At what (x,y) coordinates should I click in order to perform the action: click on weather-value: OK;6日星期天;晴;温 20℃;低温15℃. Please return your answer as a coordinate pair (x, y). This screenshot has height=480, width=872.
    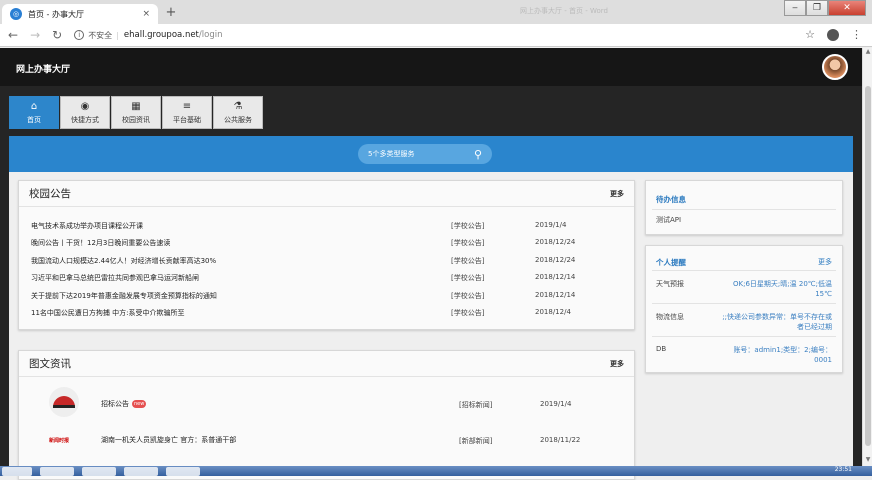
    Looking at the image, I should click on (776, 289).